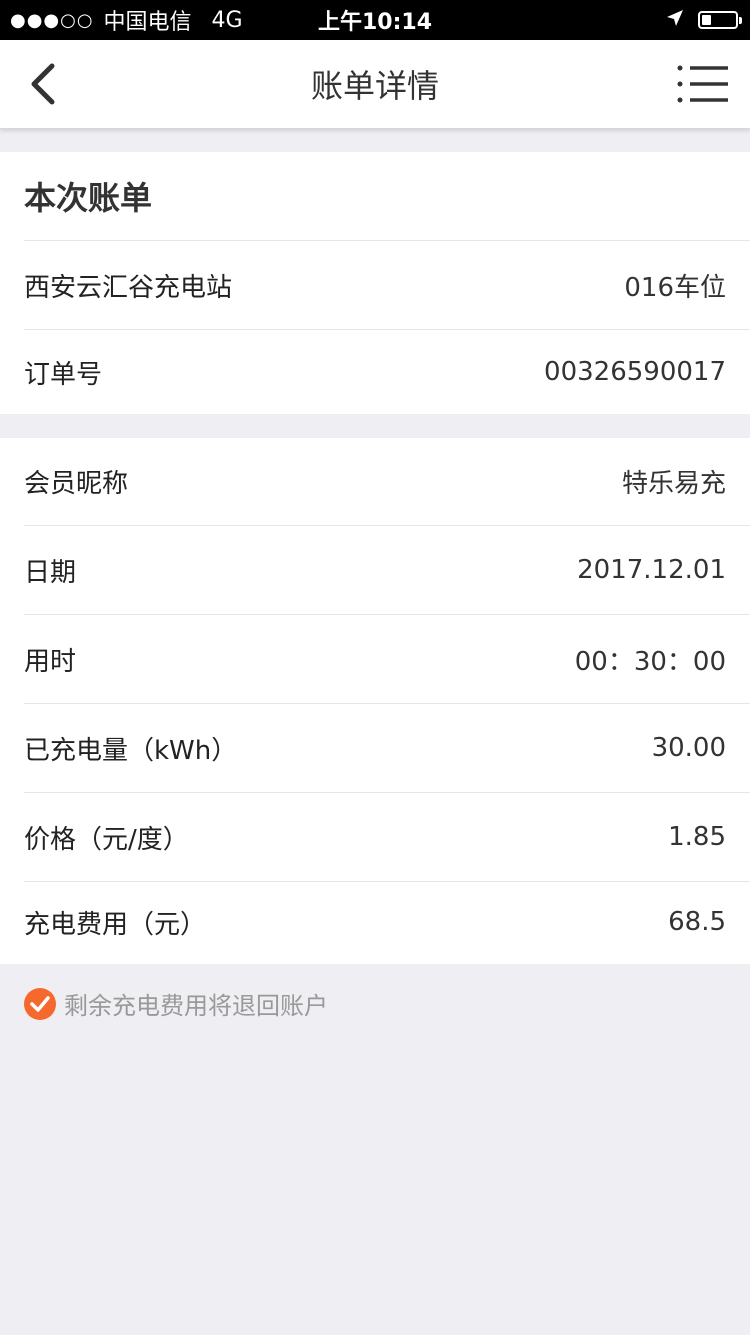 This screenshot has width=750, height=1335. What do you see at coordinates (50, 572) in the screenshot?
I see `date-label: 日期` at bounding box center [50, 572].